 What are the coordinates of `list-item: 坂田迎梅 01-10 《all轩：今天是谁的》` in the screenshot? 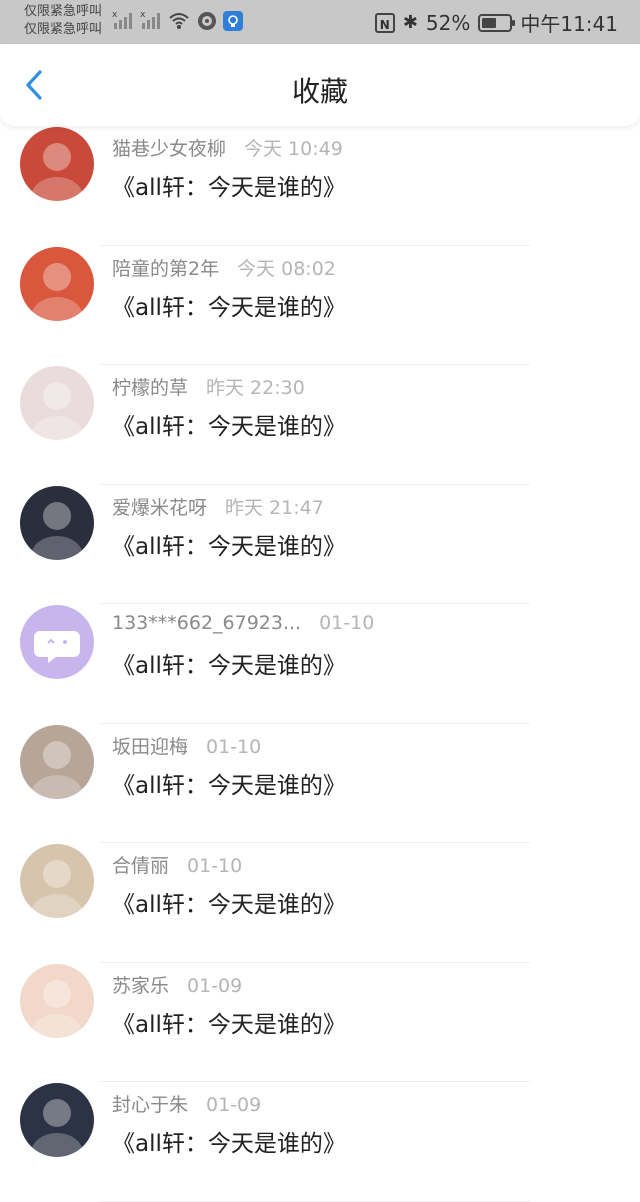 It's located at (320, 783).